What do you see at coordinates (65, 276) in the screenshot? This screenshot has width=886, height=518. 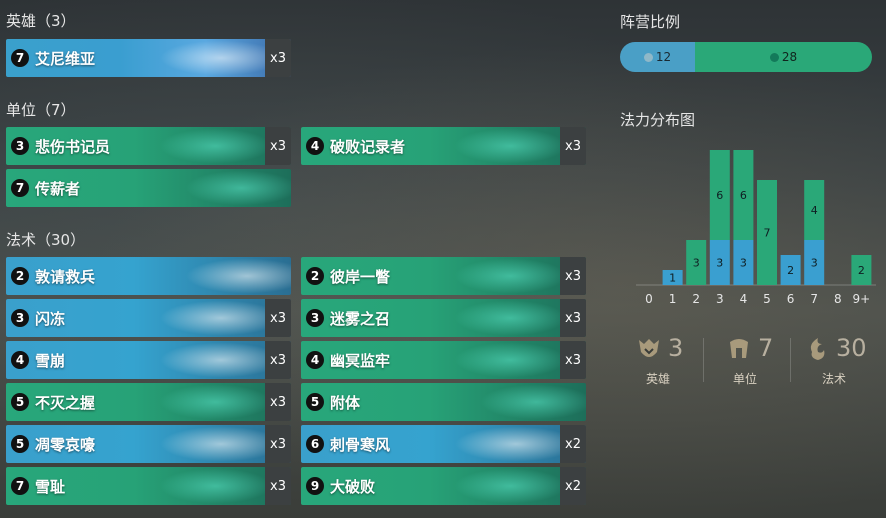 I see `card-name: 敦请救兵` at bounding box center [65, 276].